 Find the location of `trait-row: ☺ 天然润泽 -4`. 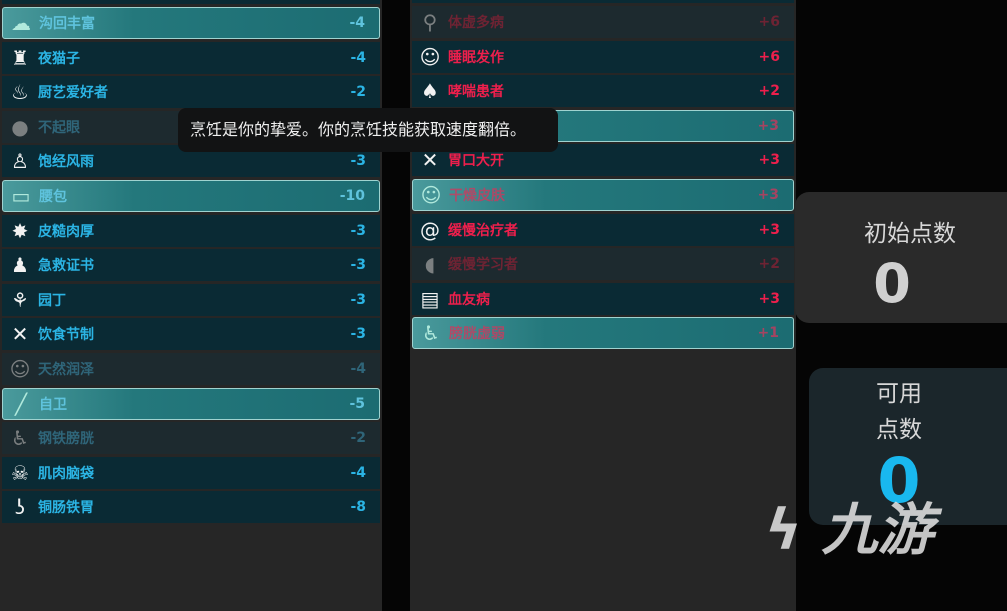

trait-row: ☺ 天然润泽 -4 is located at coordinates (191, 369).